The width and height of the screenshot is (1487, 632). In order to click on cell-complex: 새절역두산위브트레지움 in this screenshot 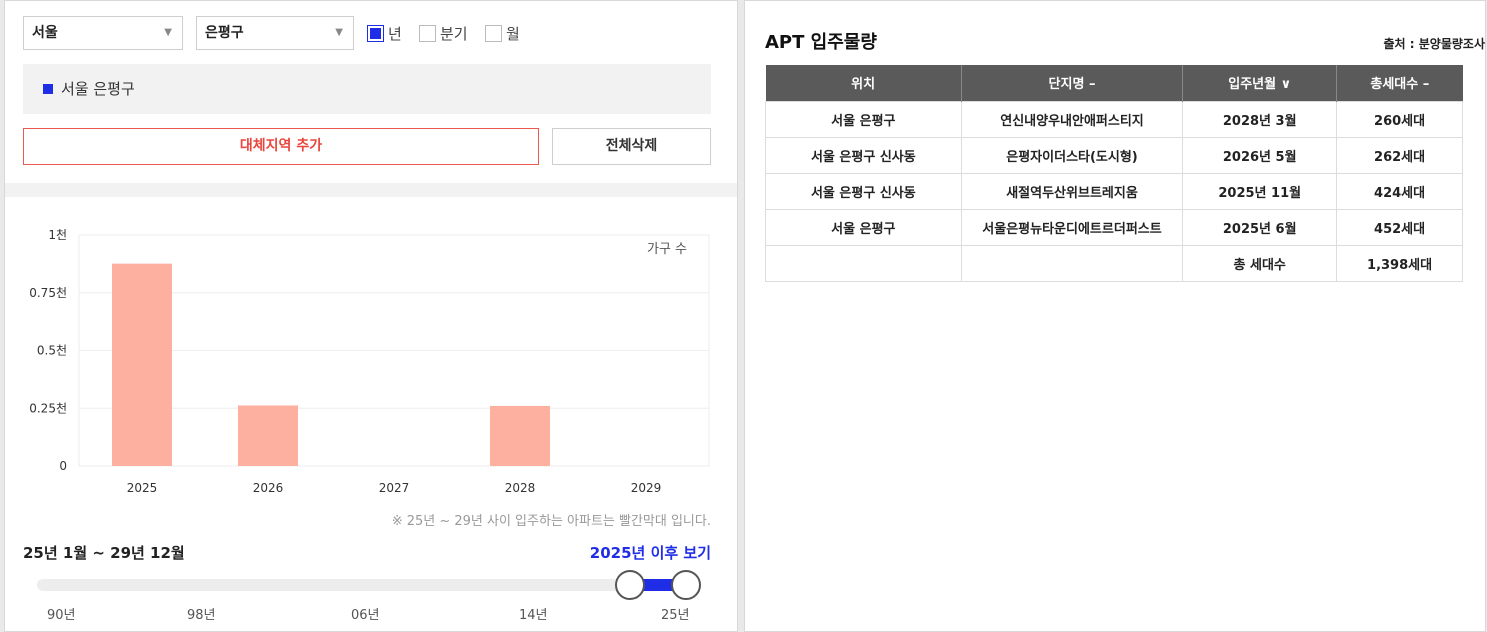, I will do `click(1072, 191)`.